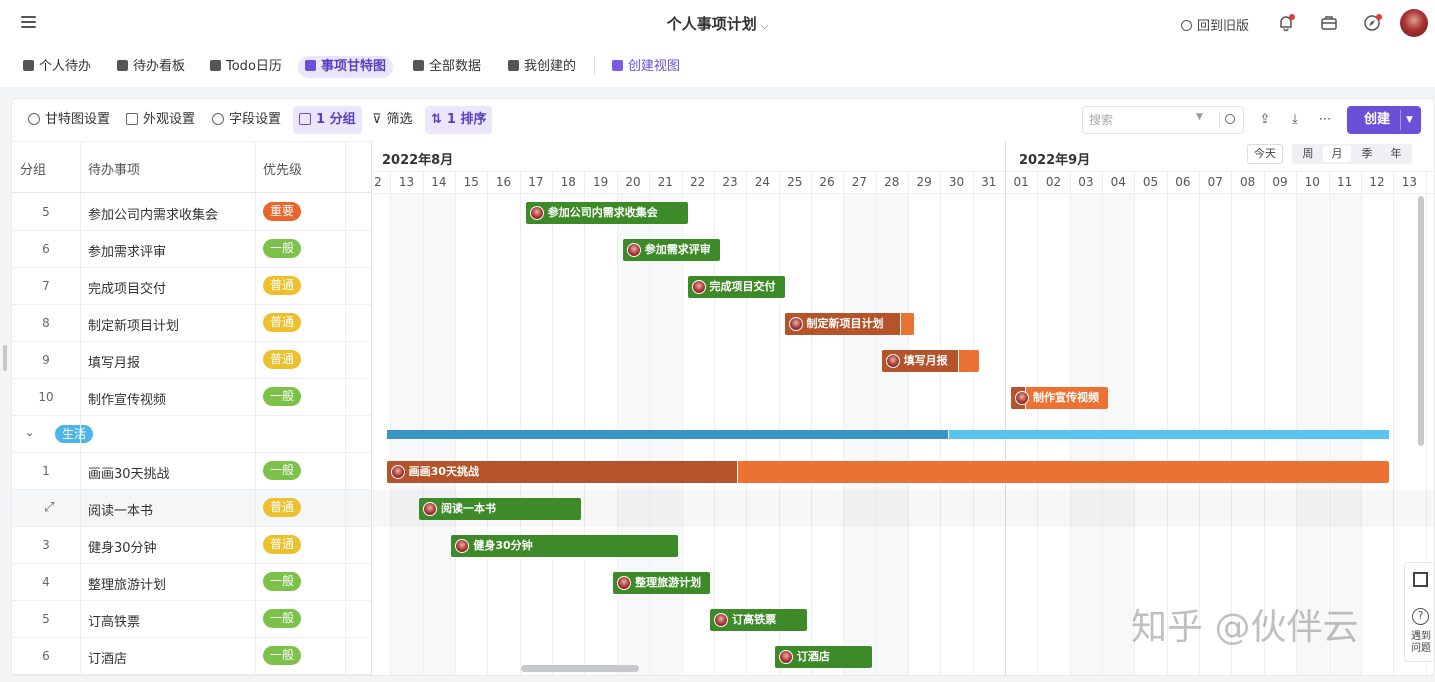 Image resolution: width=1435 pixels, height=682 pixels. Describe the element at coordinates (667, 434) in the screenshot. I see `group-summary-bar-done` at that location.